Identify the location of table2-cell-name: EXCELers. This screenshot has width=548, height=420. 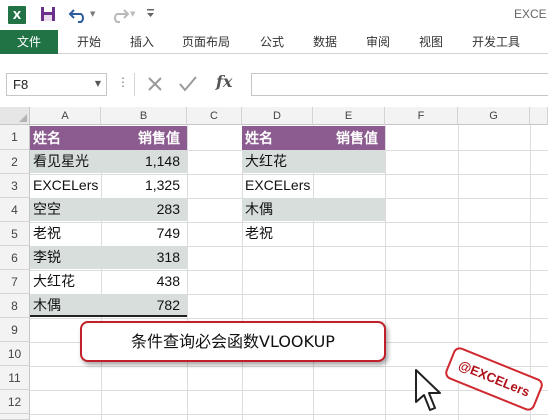
(277, 185).